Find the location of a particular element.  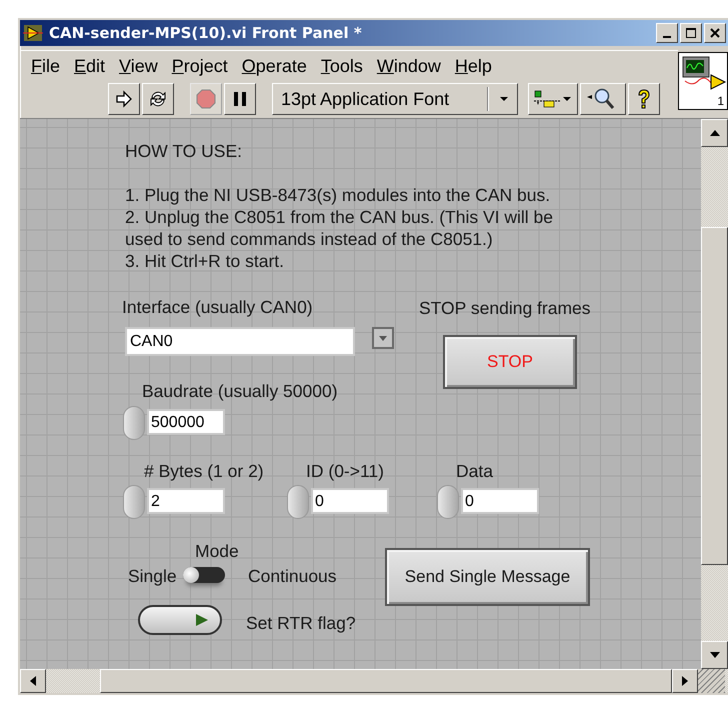

up-arrow-icon is located at coordinates (715, 133).